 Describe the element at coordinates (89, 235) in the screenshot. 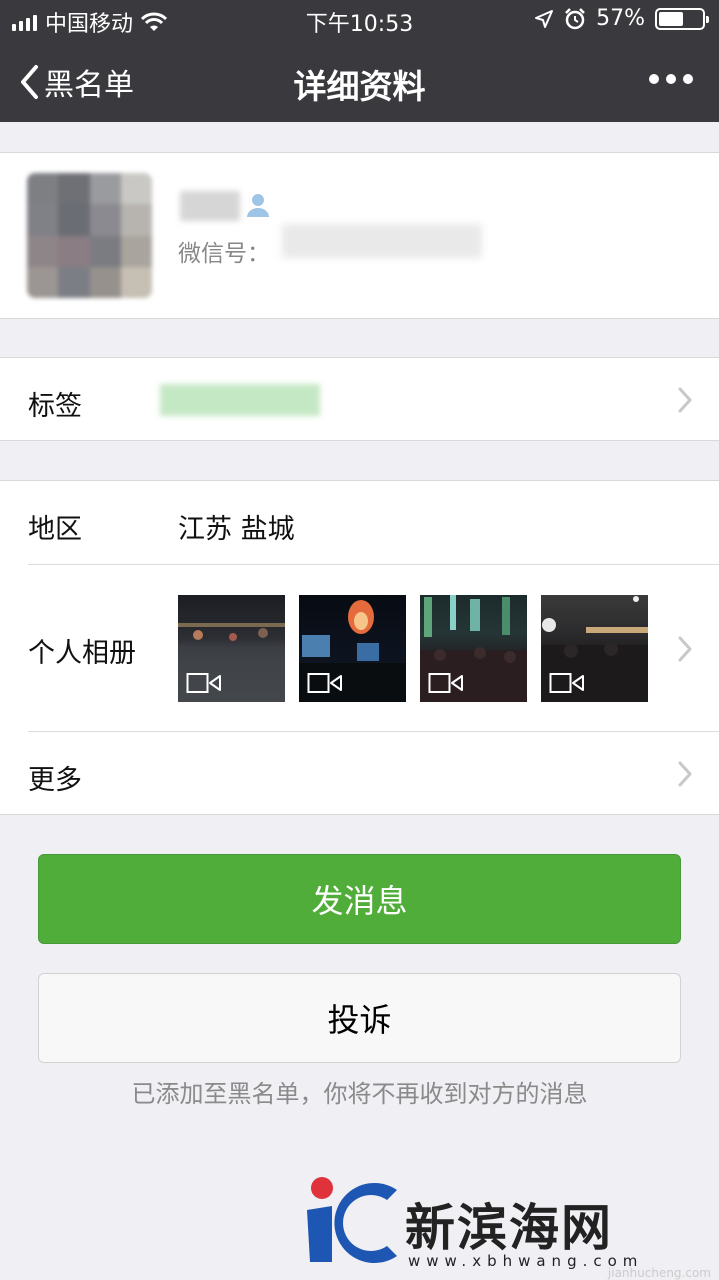

I see `avatar` at that location.